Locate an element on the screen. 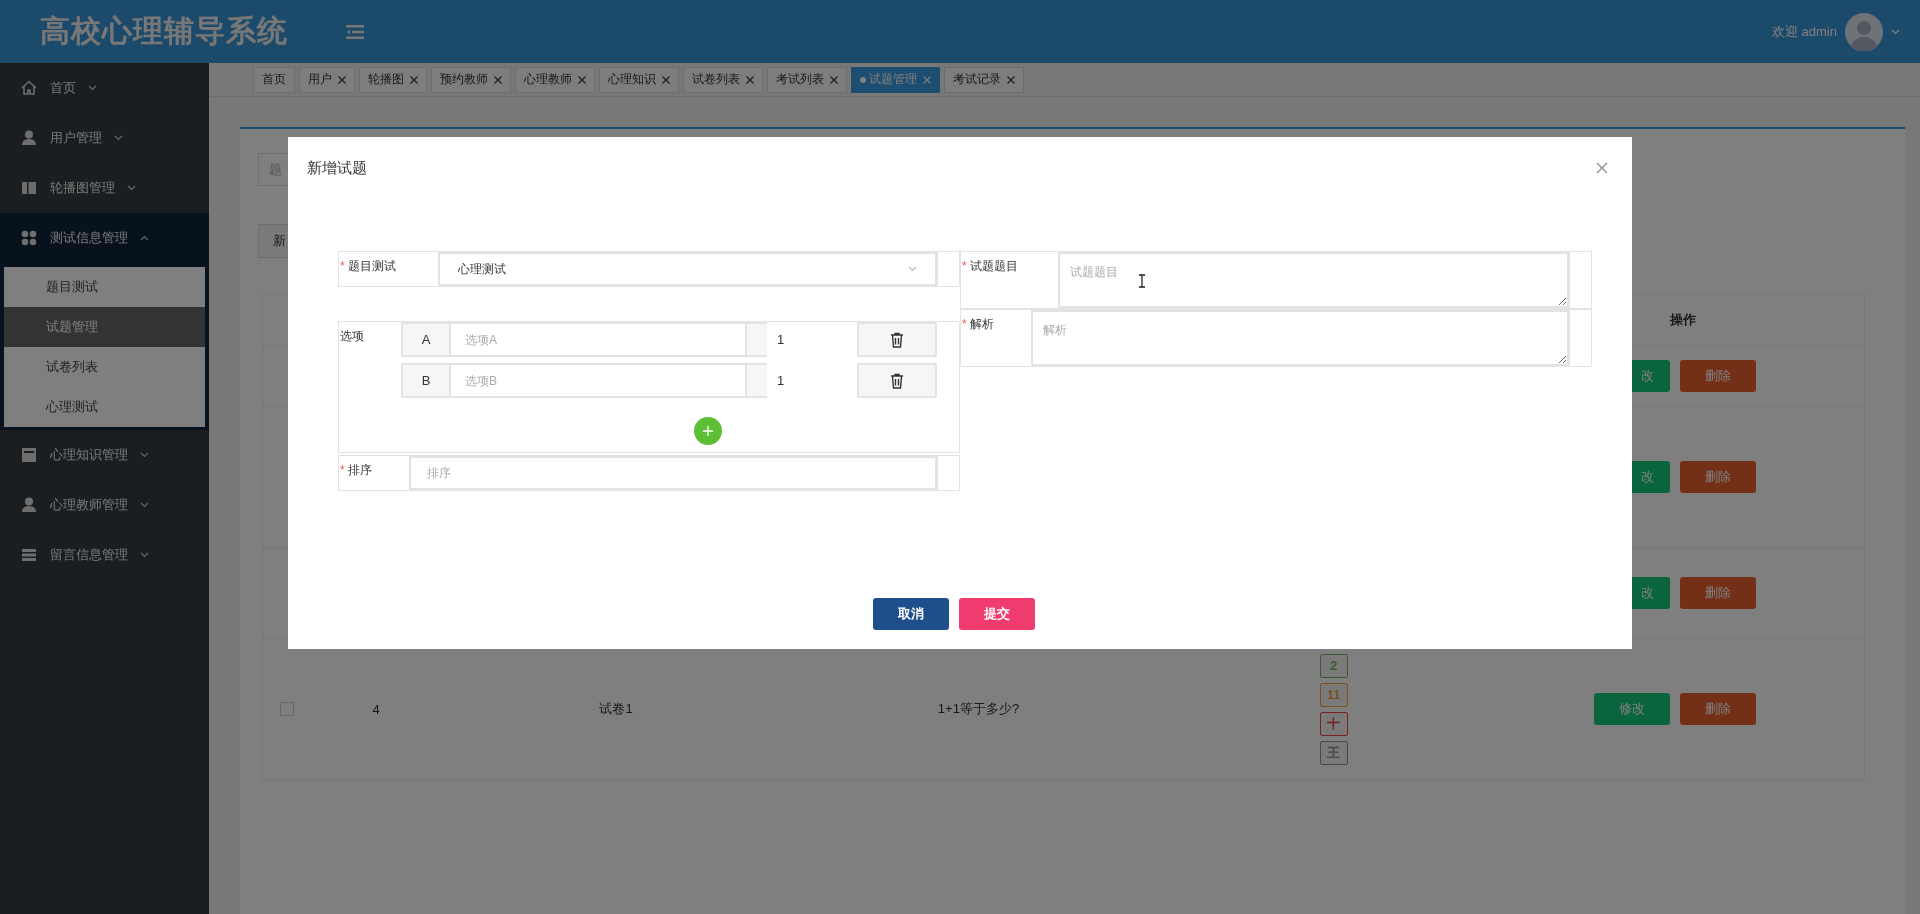  row-checkbox is located at coordinates (287, 709).